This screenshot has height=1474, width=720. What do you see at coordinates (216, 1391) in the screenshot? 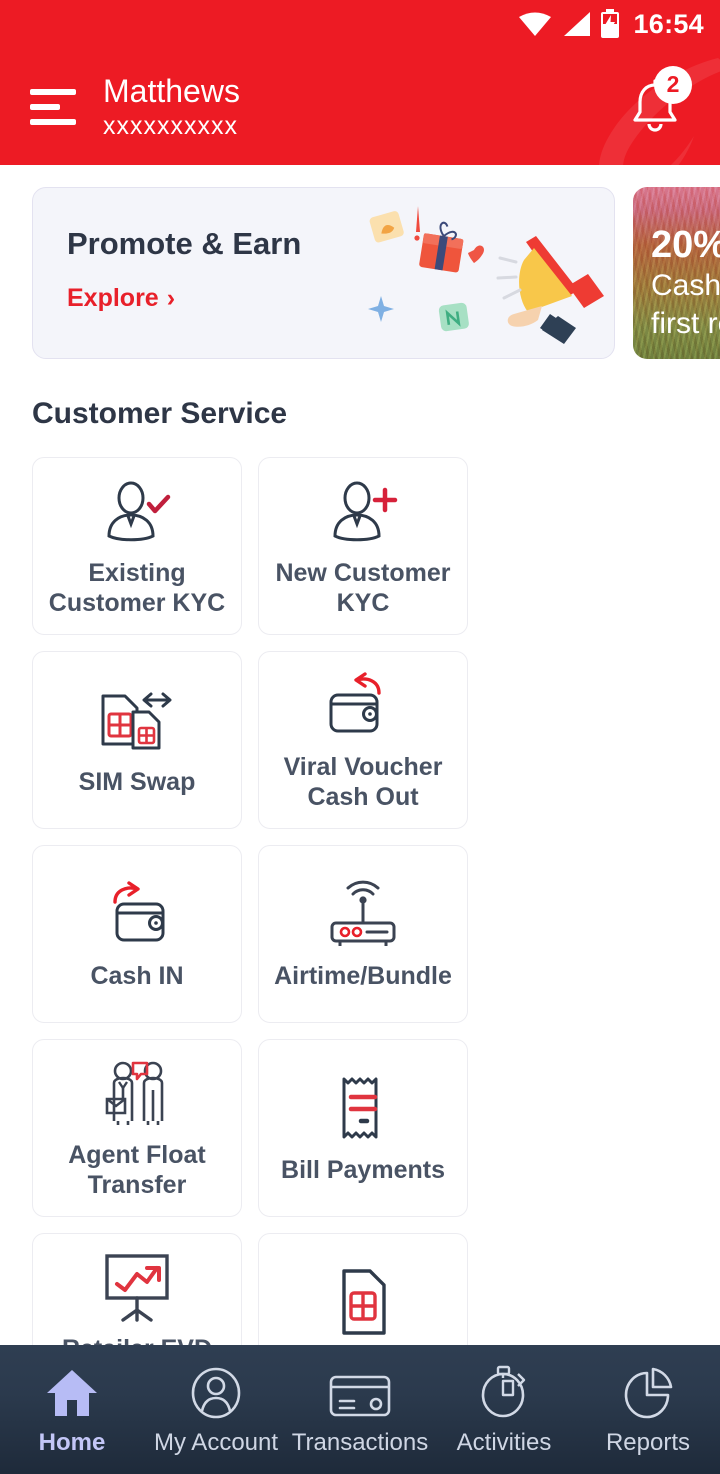
I see `user-circle-icon` at bounding box center [216, 1391].